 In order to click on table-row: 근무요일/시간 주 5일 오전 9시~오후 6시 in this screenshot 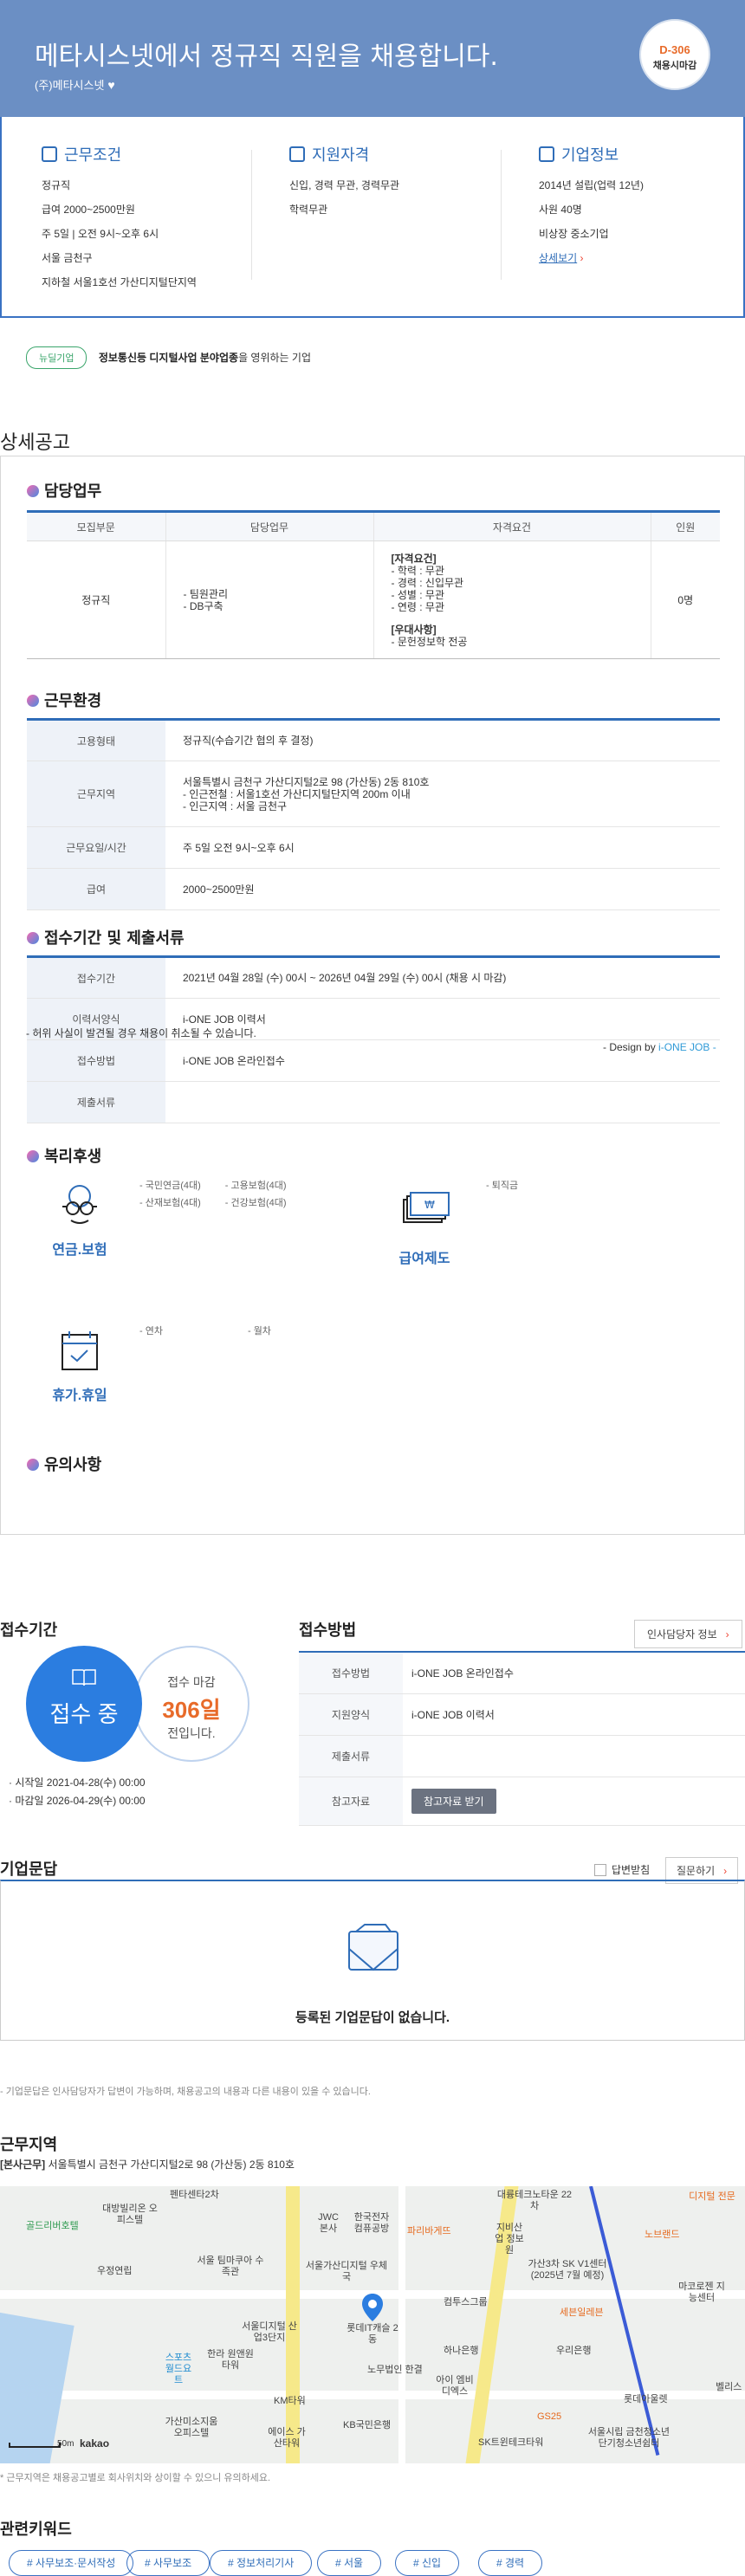, I will do `click(373, 847)`.